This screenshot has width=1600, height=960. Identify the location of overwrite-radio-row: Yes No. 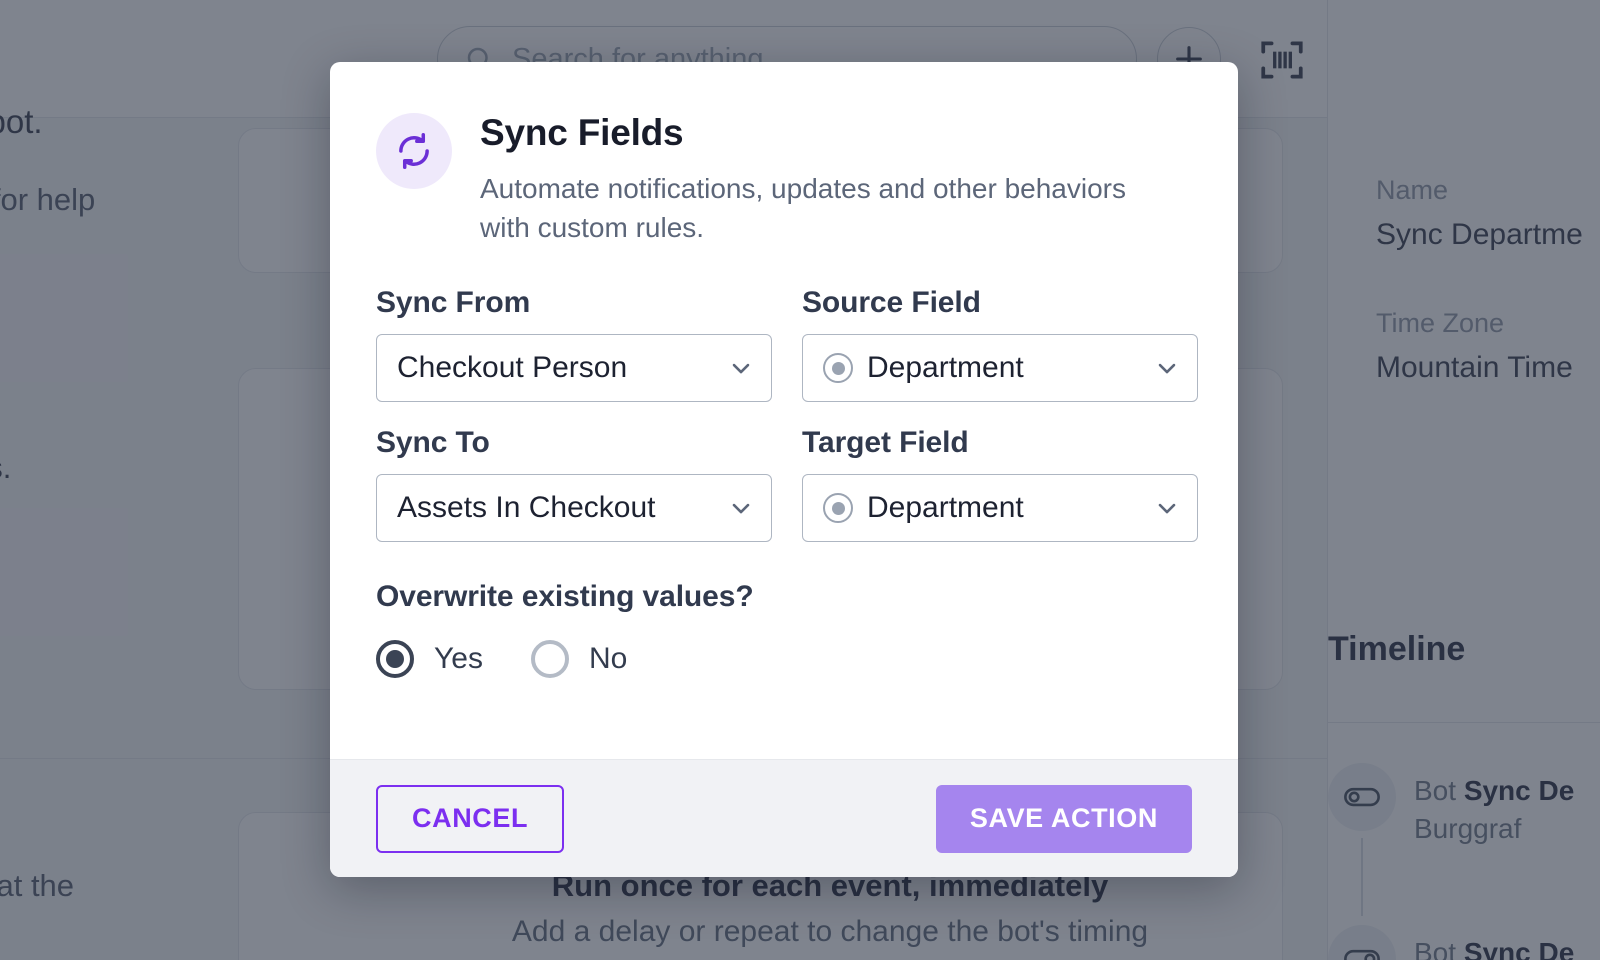
(784, 659).